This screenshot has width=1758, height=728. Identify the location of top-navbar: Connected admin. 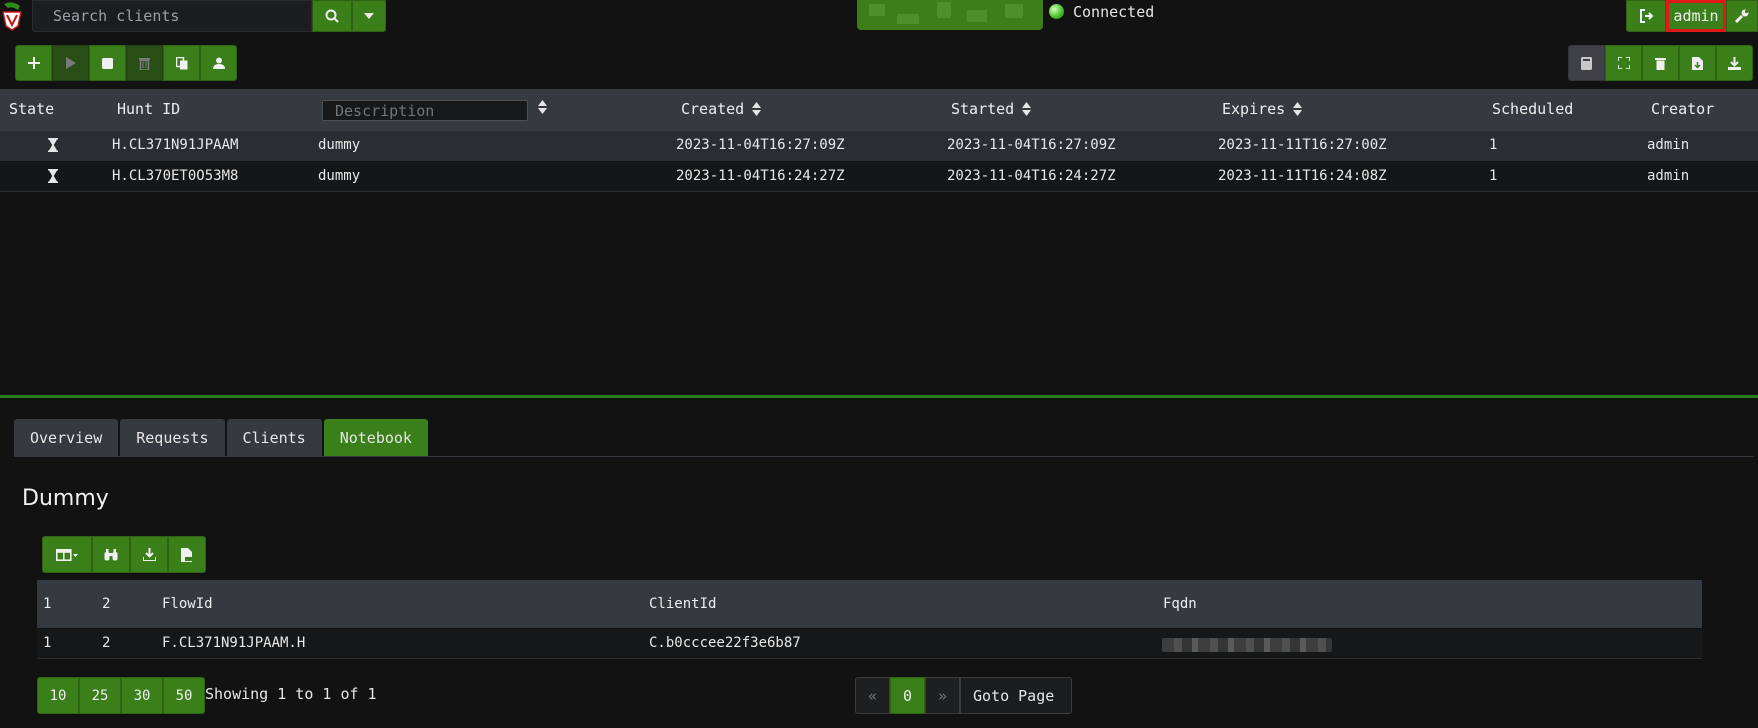
(879, 17).